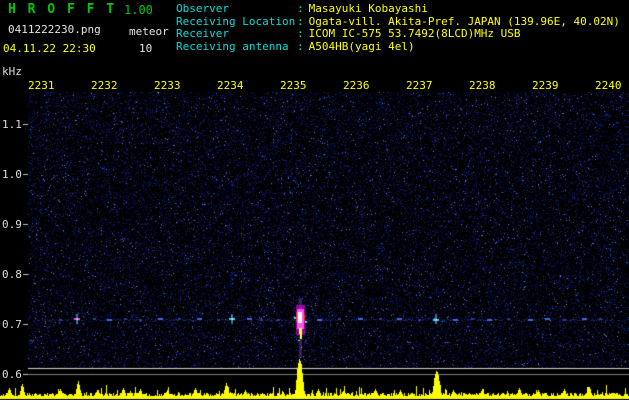  I want to click on mode-label: meteor, so click(149, 31).